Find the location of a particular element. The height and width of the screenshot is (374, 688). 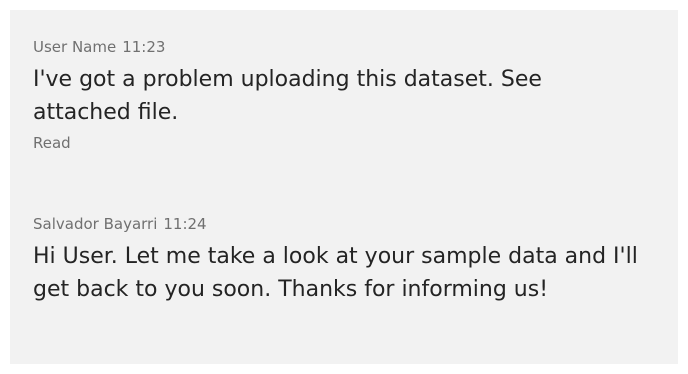

sender-name: User Name is located at coordinates (75, 47).